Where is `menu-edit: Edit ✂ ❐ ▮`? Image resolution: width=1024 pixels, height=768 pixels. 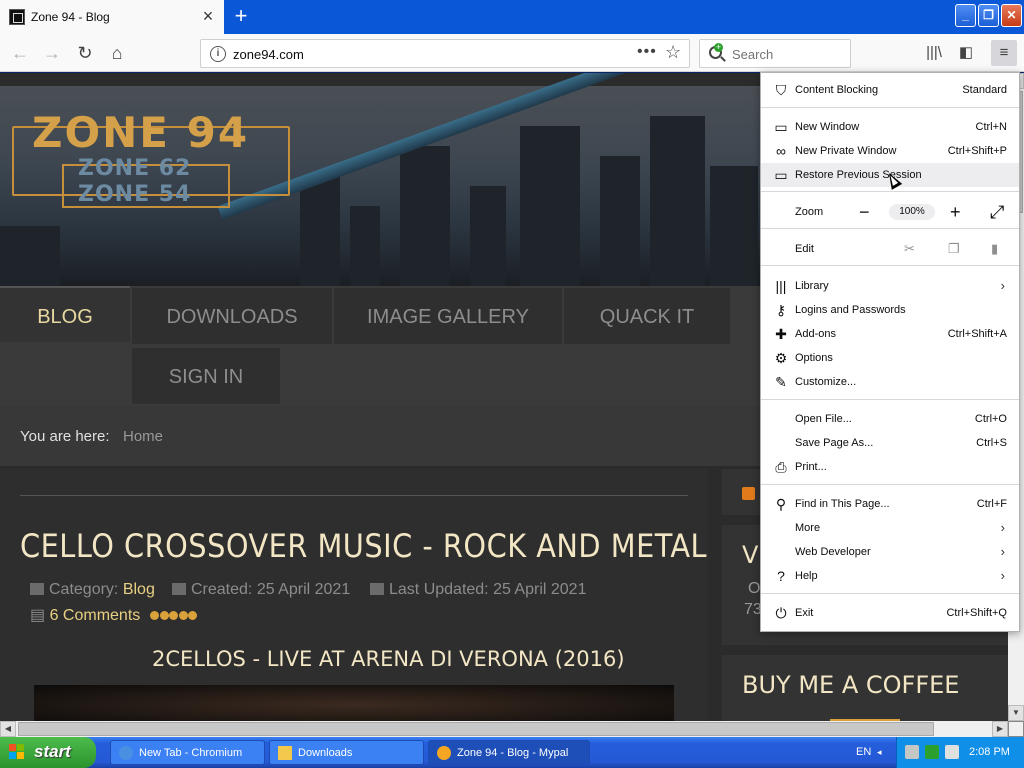
menu-edit: Edit ✂ ❐ ▮ is located at coordinates (897, 249).